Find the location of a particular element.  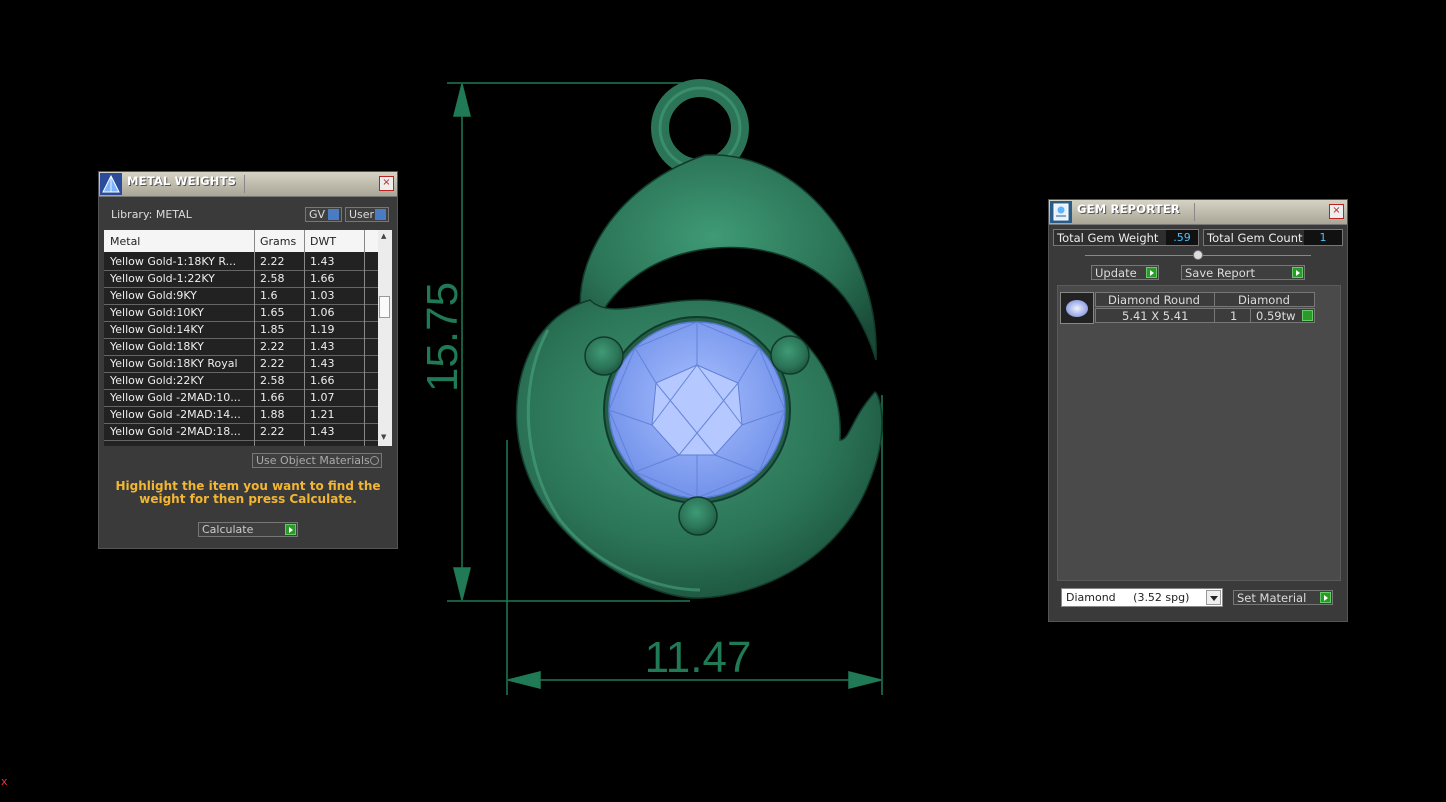

use-object-materials-toggle: Use Object Materials is located at coordinates (317, 460).